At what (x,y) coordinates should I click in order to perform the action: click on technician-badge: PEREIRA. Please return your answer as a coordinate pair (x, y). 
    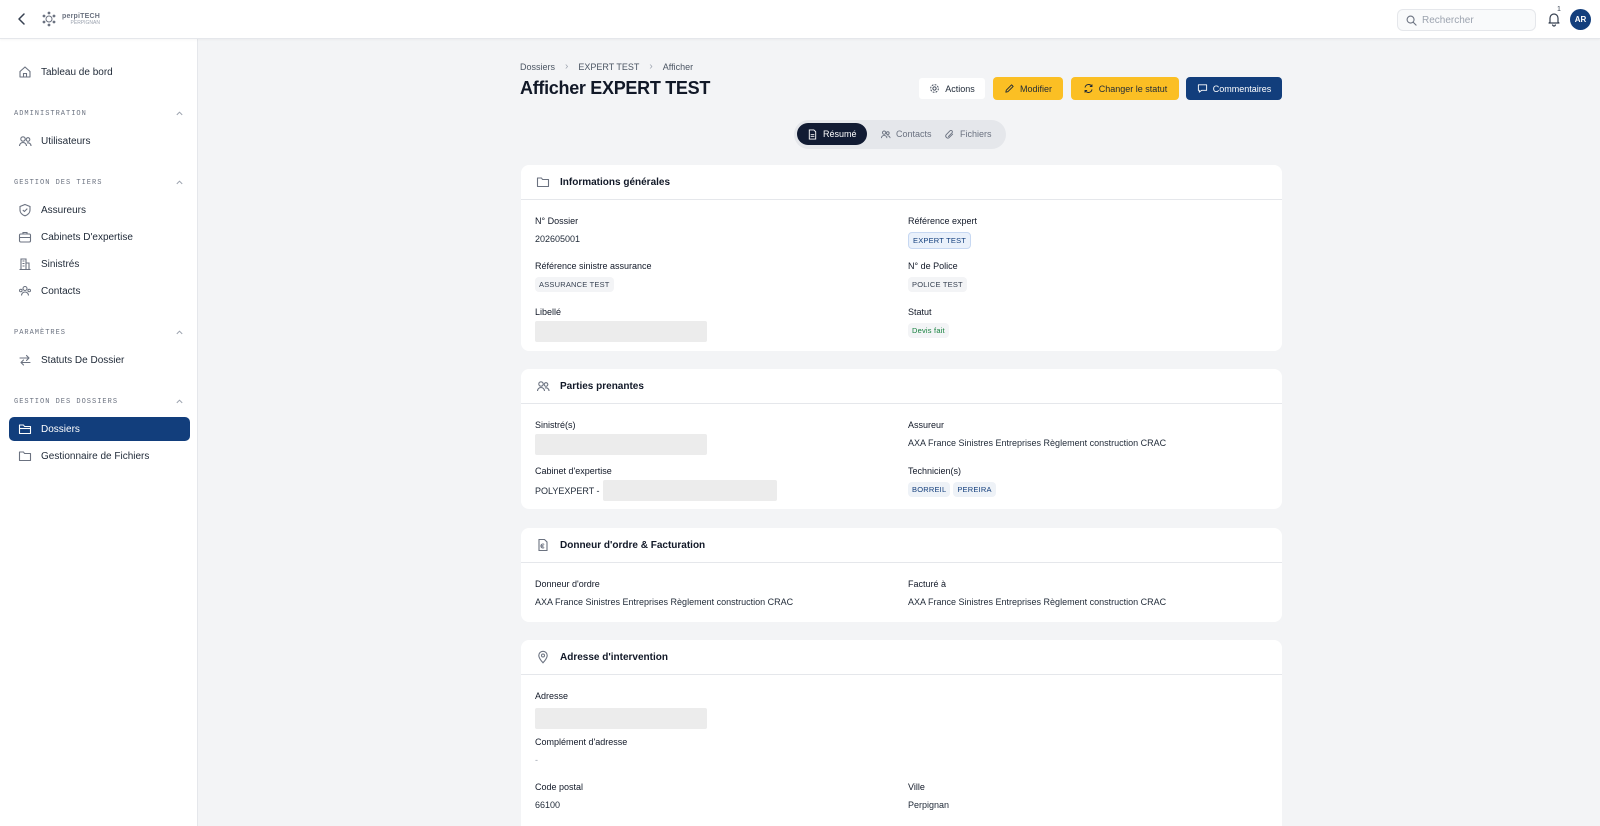
    Looking at the image, I should click on (974, 489).